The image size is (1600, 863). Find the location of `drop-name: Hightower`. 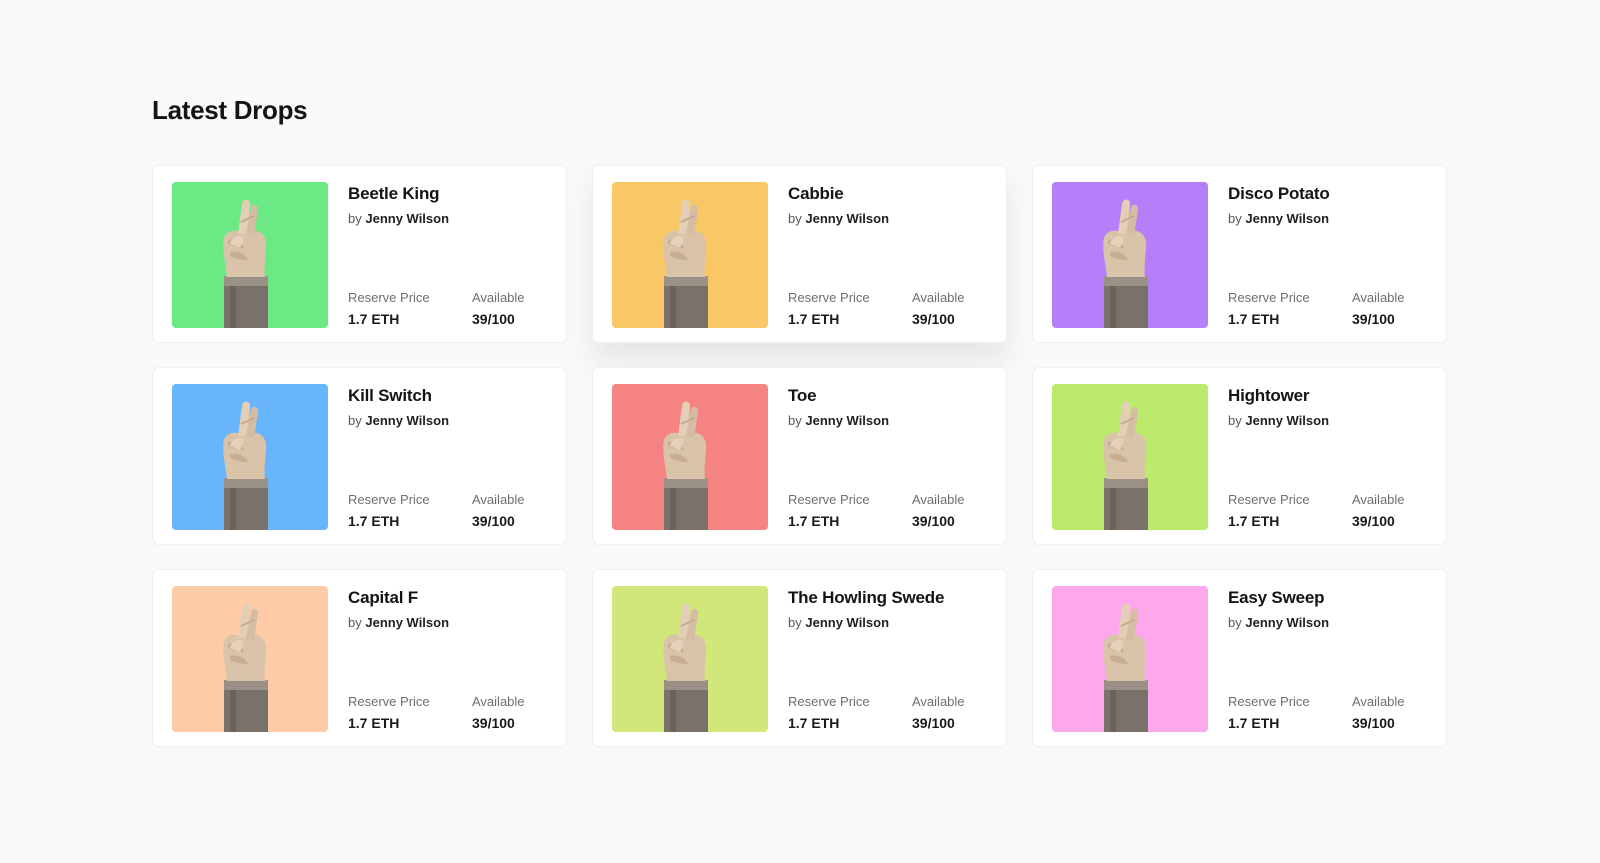

drop-name: Hightower is located at coordinates (1332, 396).